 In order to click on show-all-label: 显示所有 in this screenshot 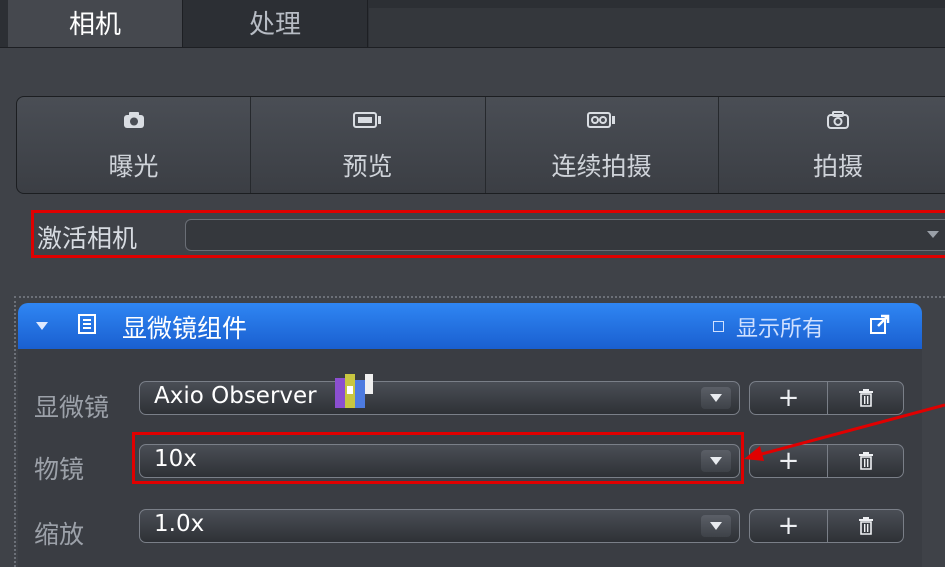, I will do `click(780, 327)`.